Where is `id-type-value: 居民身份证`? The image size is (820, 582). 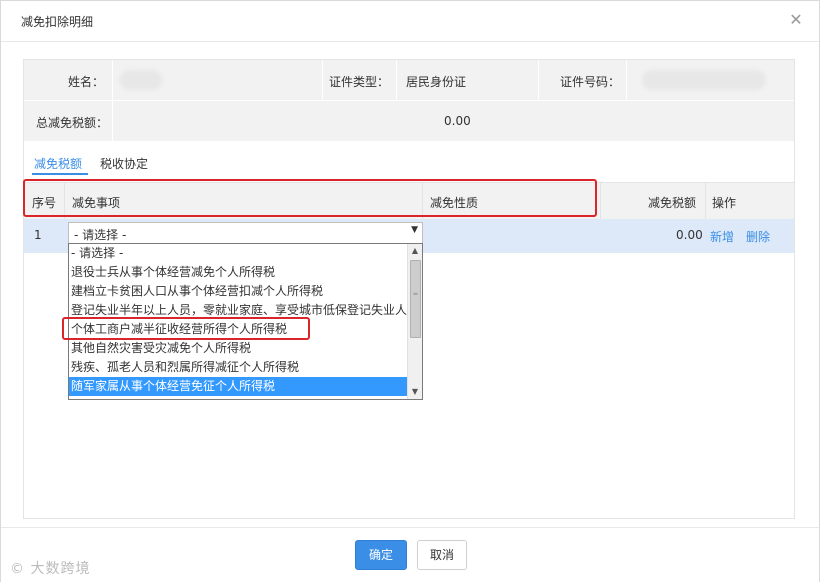 id-type-value: 居民身份证 is located at coordinates (436, 82).